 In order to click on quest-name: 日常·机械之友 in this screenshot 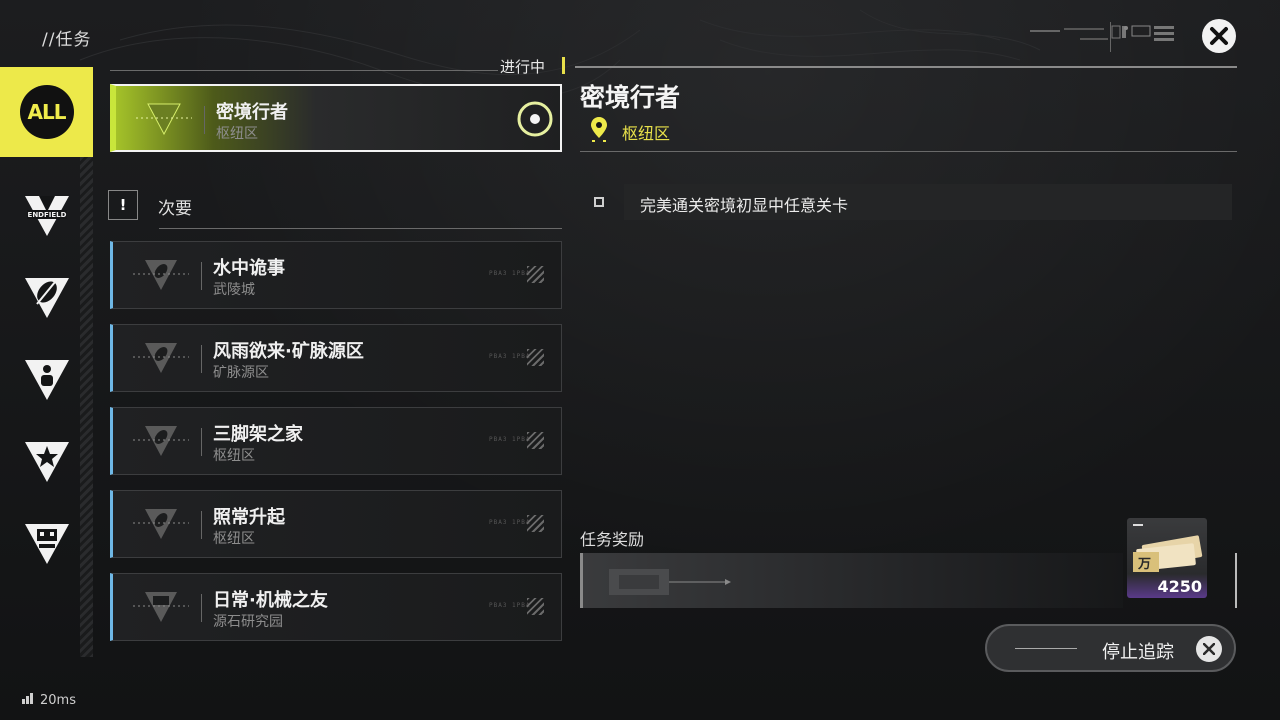, I will do `click(270, 600)`.